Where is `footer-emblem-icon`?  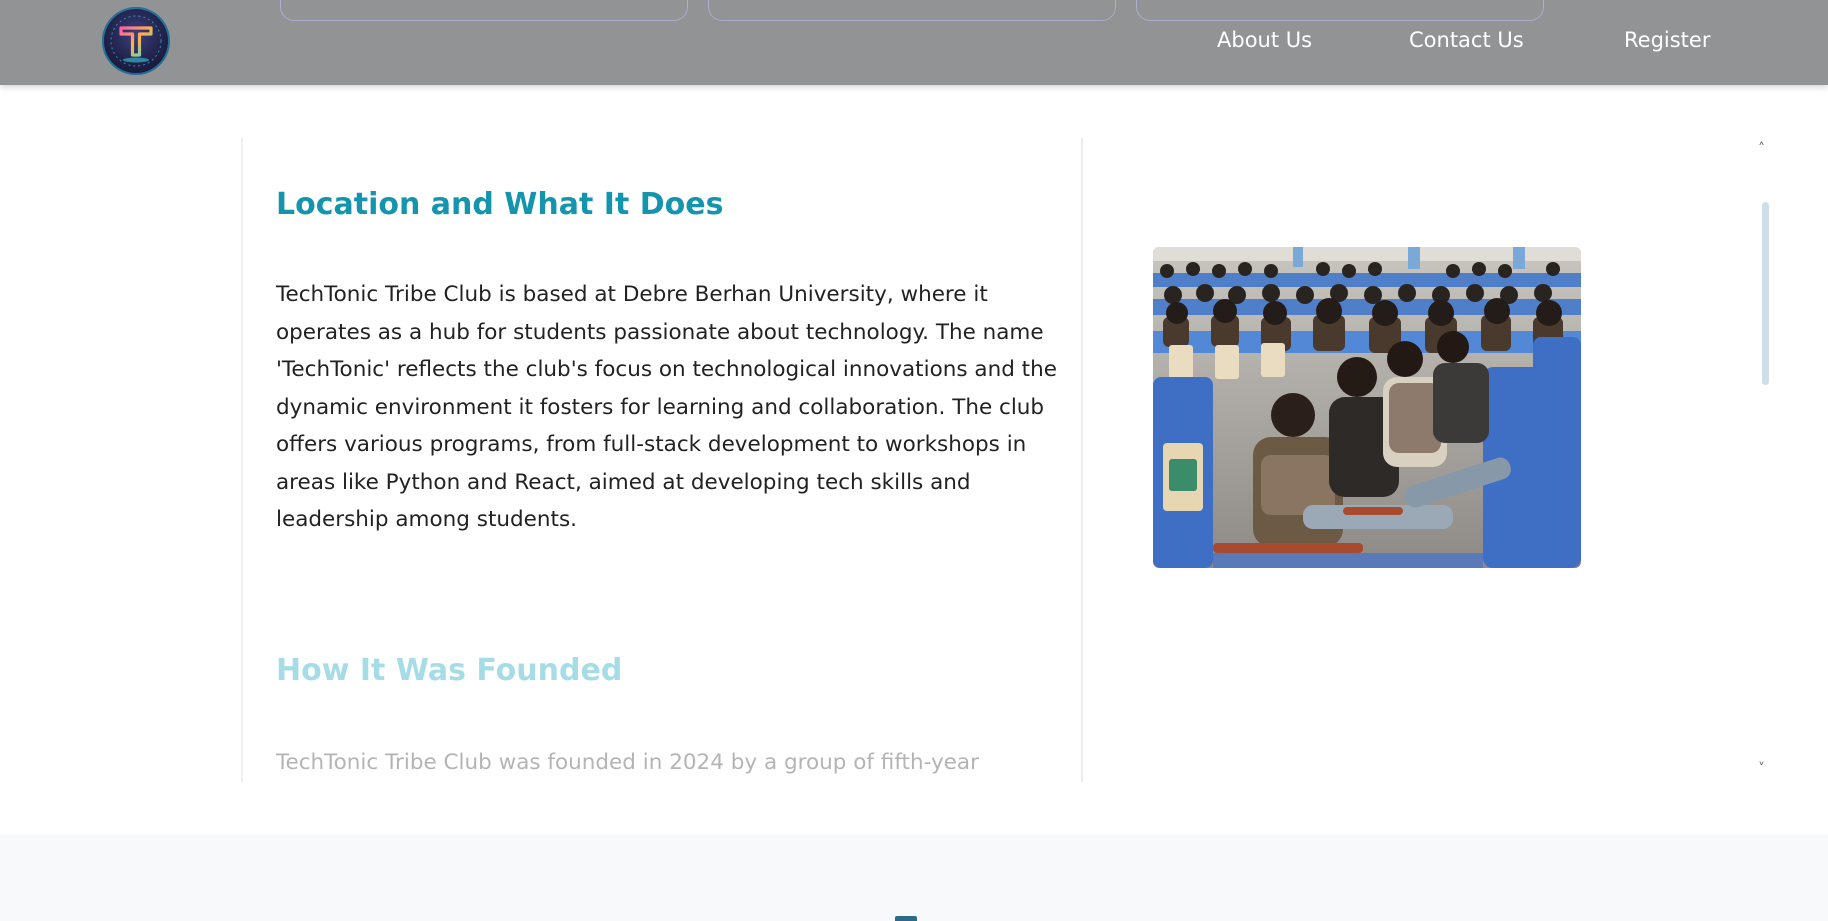
footer-emblem-icon is located at coordinates (906, 918).